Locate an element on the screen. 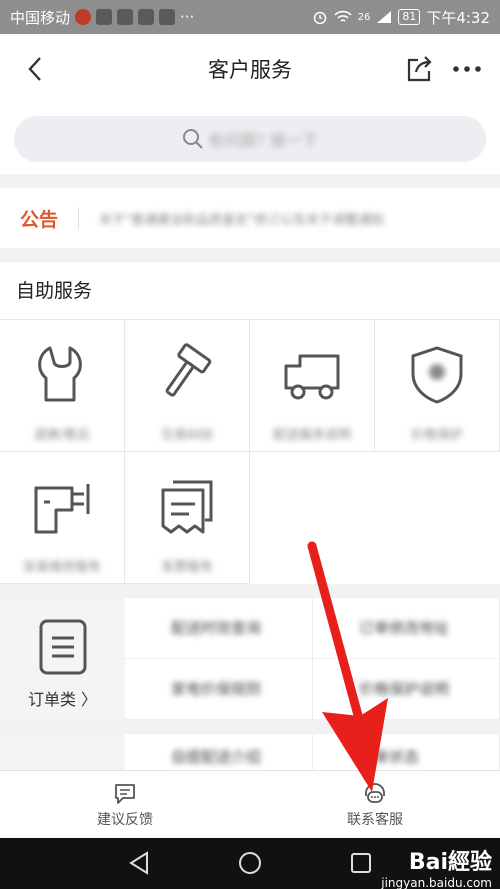 This screenshot has height=889, width=500. service-label: 配送服务说明 is located at coordinates (311, 435).